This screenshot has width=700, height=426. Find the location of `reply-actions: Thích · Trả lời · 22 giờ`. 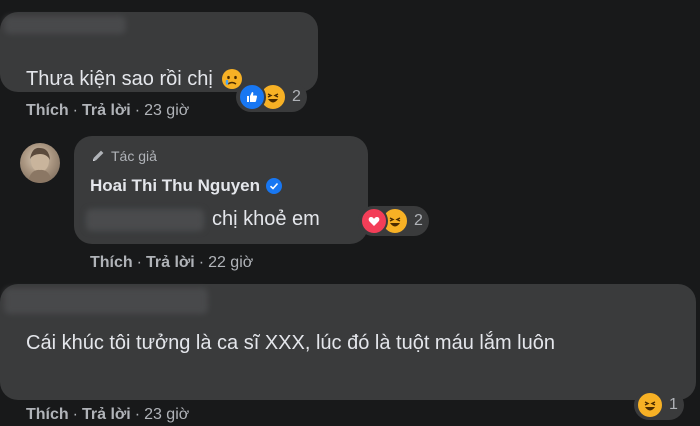

reply-actions: Thích · Trả lời · 22 giờ is located at coordinates (171, 263).